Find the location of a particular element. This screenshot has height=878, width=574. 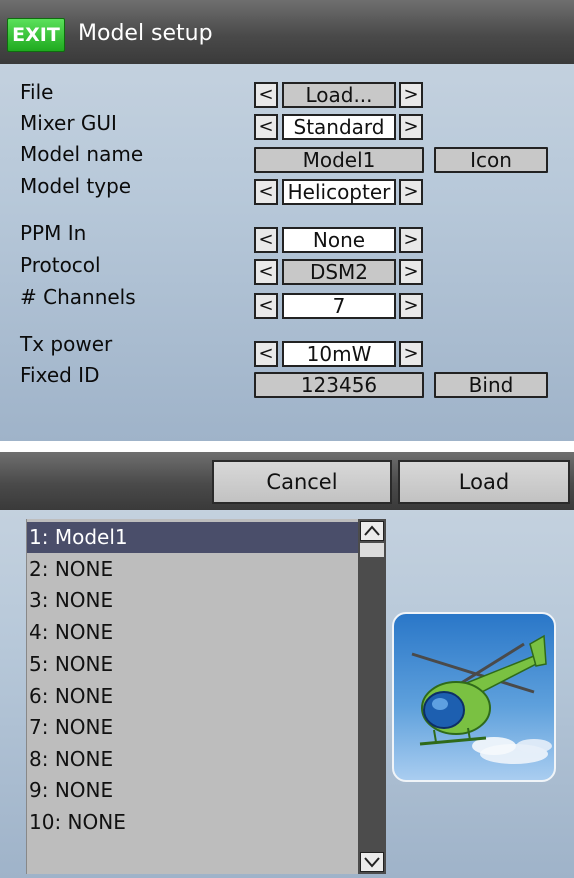

mixer-gui-value: Standard is located at coordinates (339, 127).